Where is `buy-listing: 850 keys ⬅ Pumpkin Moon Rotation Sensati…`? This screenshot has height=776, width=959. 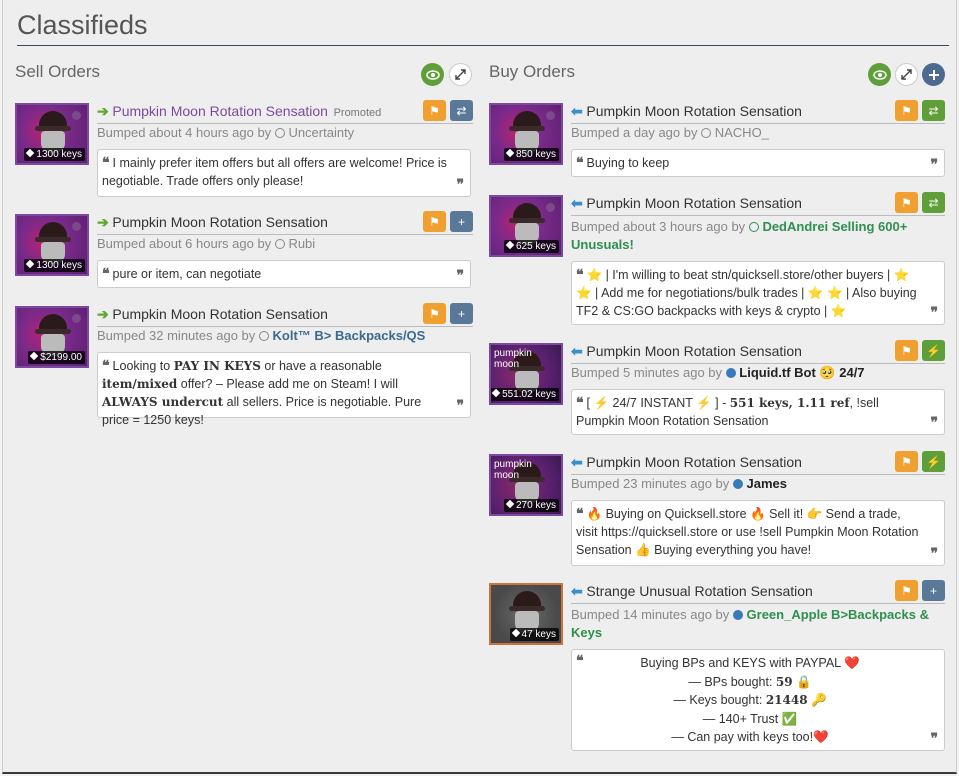 buy-listing: 850 keys ⬅ Pumpkin Moon Rotation Sensati… is located at coordinates (719, 139).